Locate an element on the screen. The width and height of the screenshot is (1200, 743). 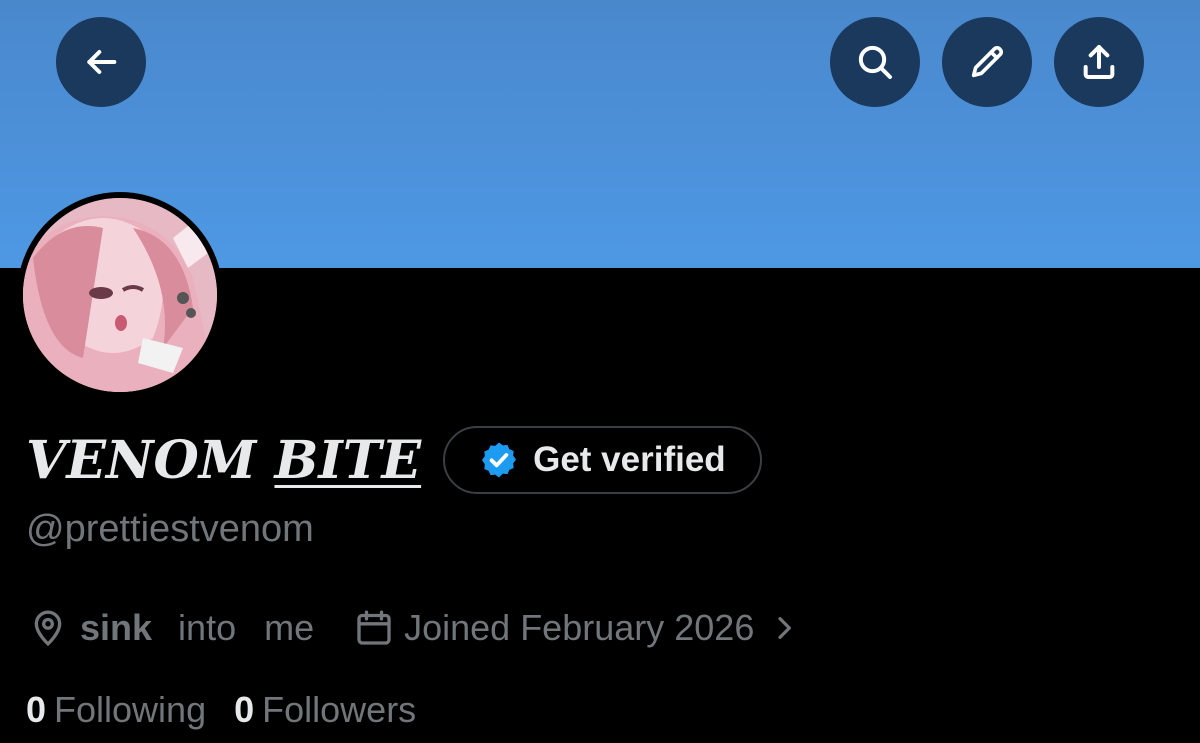
arrow-left-icon is located at coordinates (102, 62).